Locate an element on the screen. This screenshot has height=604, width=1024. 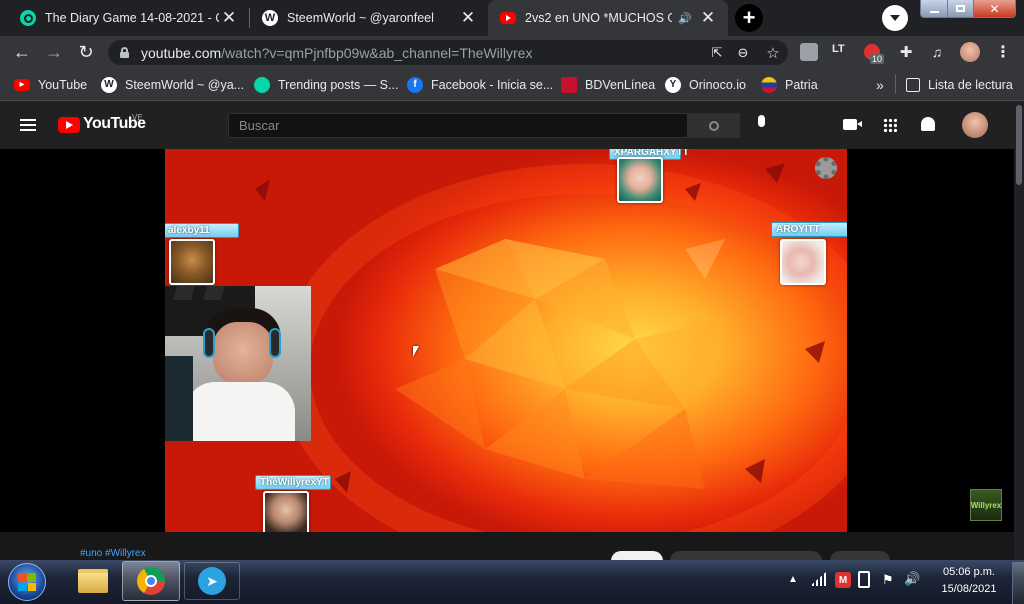
tab-youtube-video: 2vs2 en UNO *MUCHOS GRI 🔊 ✕ is located at coordinates (608, 18).